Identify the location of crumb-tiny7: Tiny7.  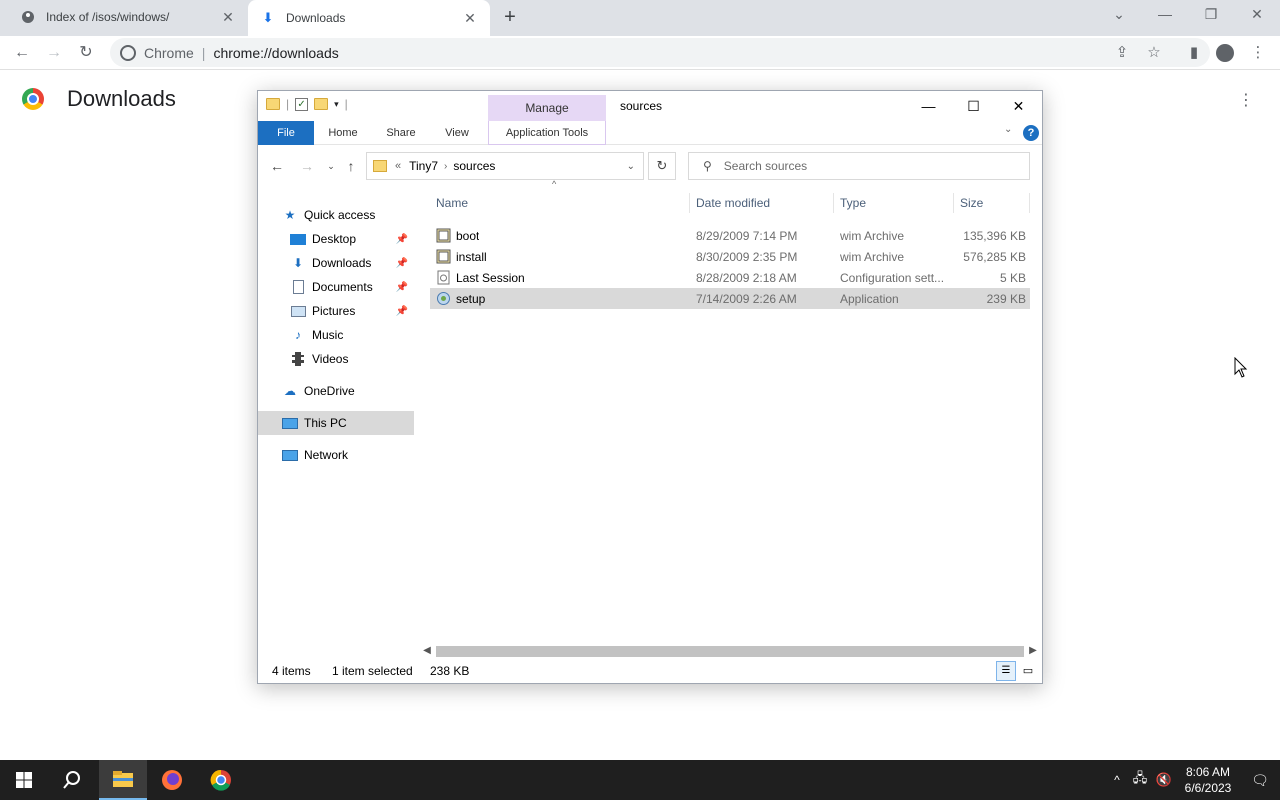
(423, 166).